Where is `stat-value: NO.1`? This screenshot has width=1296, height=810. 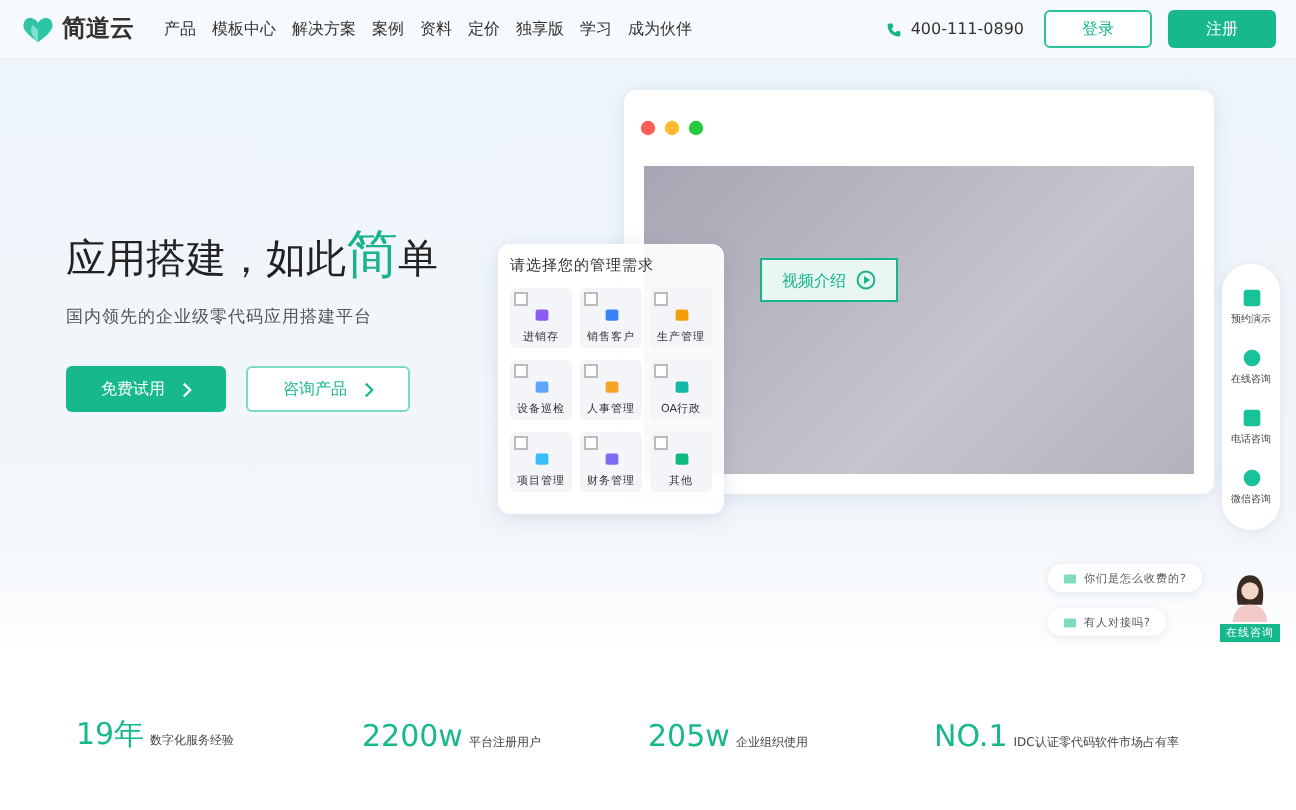 stat-value: NO.1 is located at coordinates (971, 735).